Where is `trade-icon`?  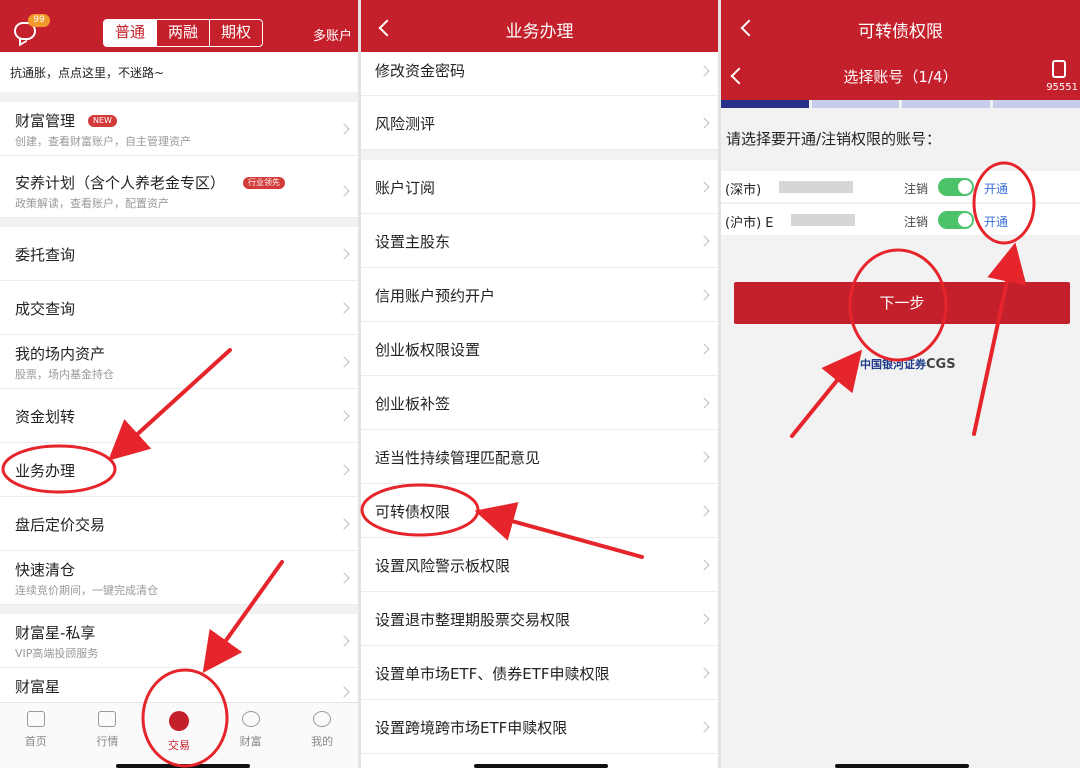 trade-icon is located at coordinates (178, 721).